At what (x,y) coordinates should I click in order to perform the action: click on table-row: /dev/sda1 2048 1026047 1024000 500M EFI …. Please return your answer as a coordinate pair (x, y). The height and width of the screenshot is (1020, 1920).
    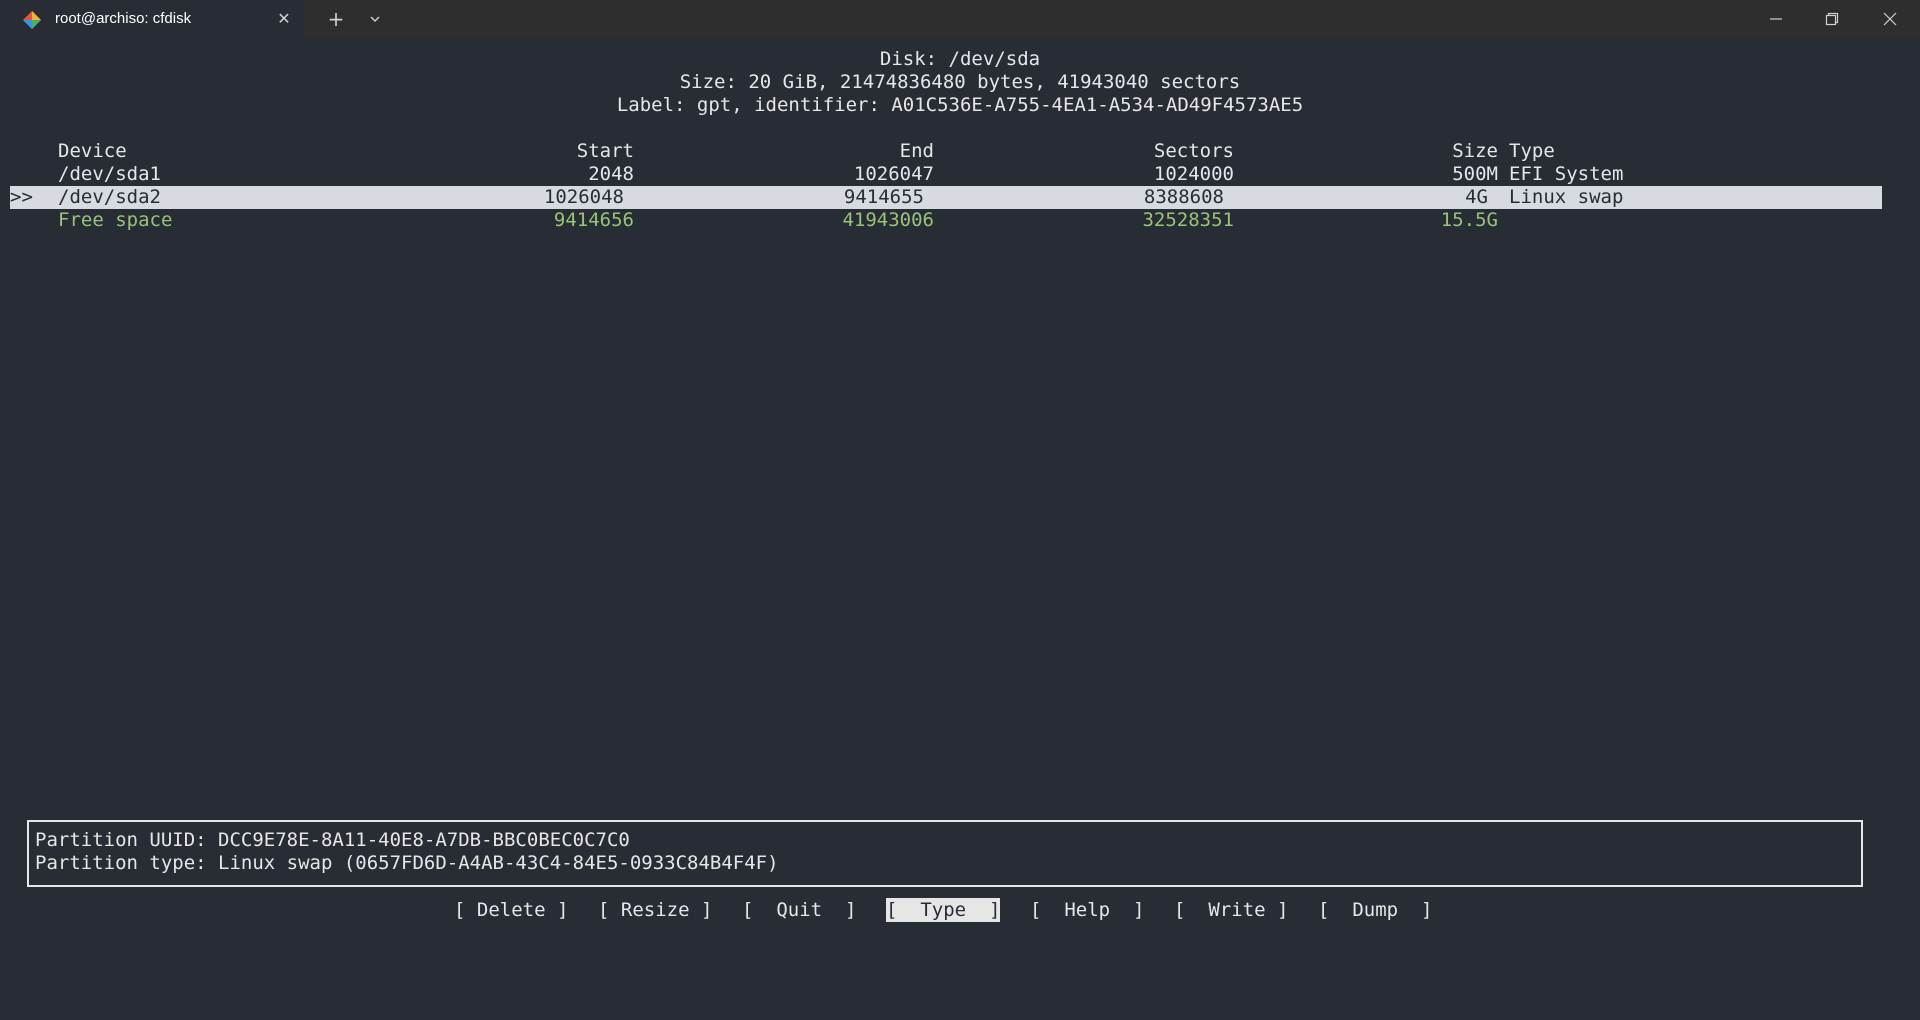
    Looking at the image, I should click on (960, 174).